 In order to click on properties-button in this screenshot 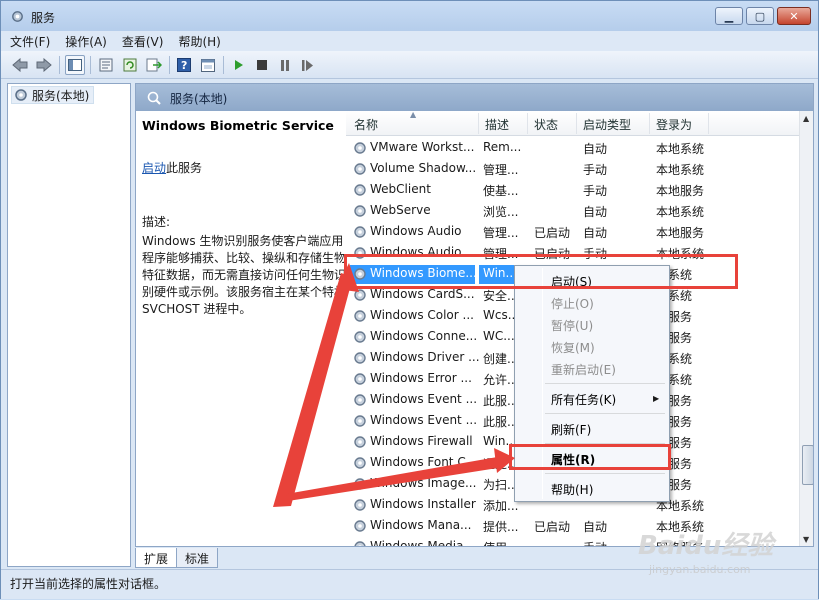, I will do `click(106, 65)`.